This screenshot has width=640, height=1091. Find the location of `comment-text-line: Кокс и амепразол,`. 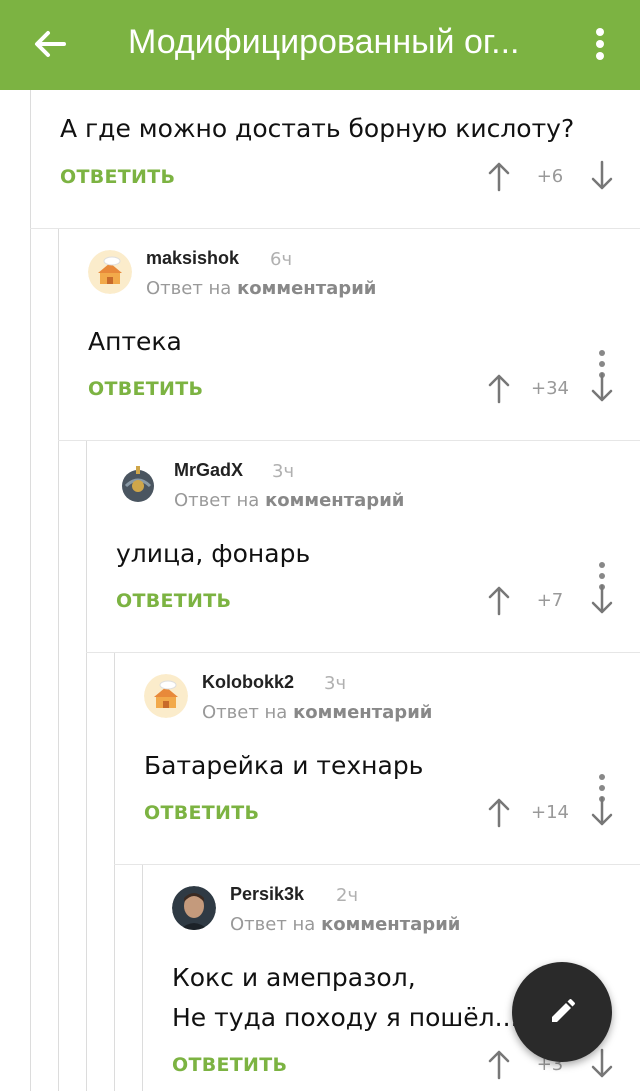

comment-text-line: Кокс и амепразол, is located at coordinates (294, 977).